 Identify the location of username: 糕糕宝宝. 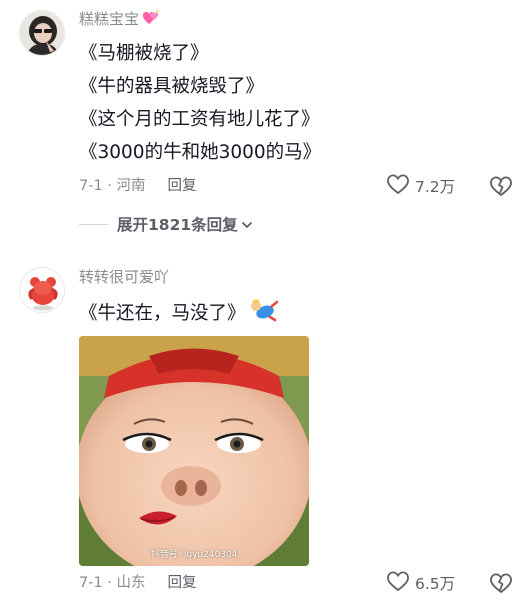
(109, 19).